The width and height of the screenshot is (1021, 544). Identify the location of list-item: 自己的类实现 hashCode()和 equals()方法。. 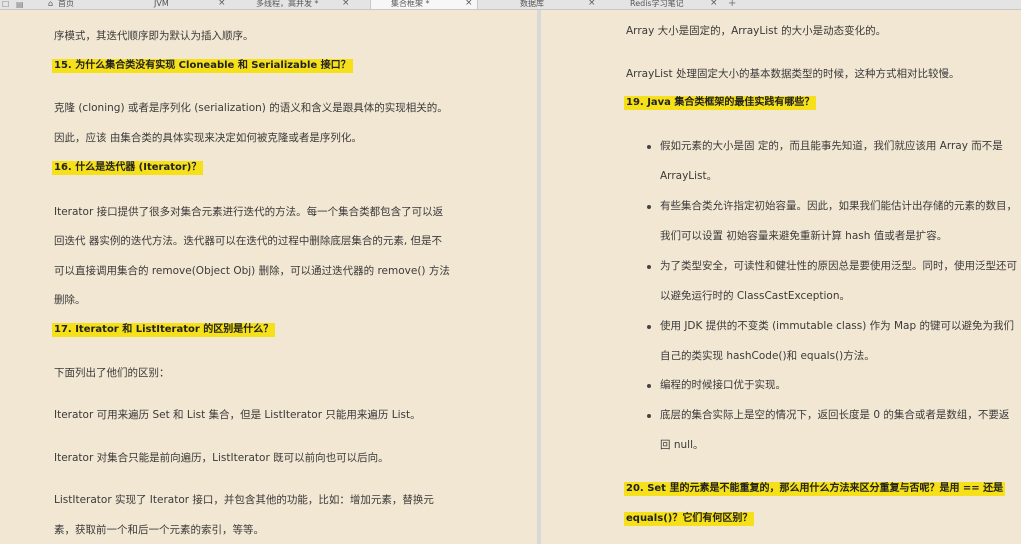
(767, 356).